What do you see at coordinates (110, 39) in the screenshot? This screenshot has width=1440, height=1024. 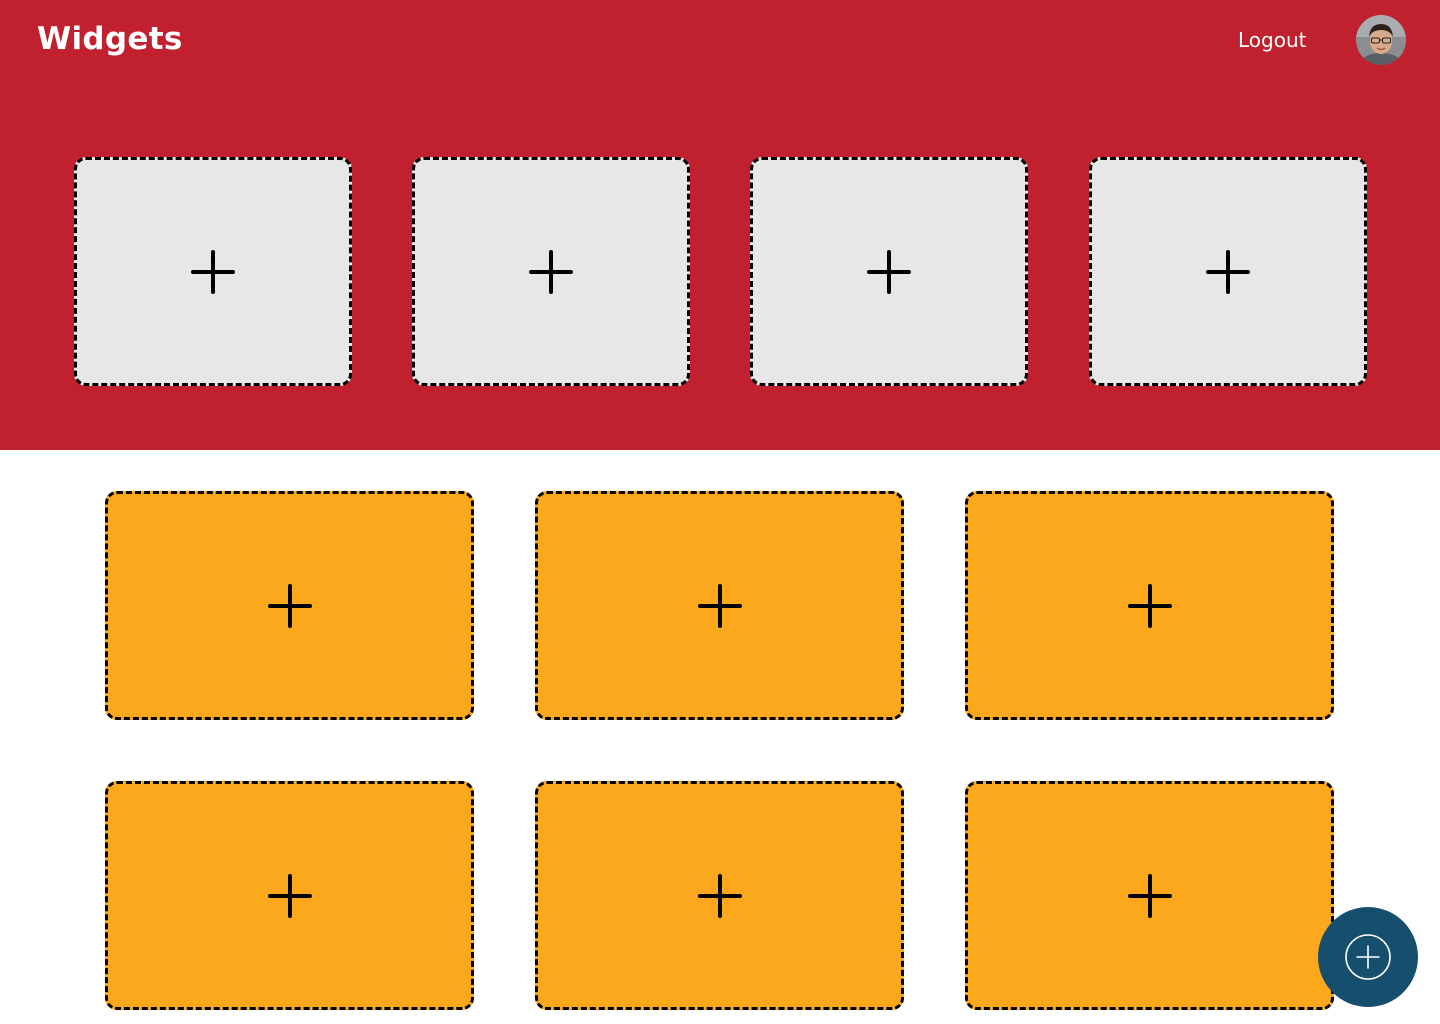 I see `app-title: Widgets` at bounding box center [110, 39].